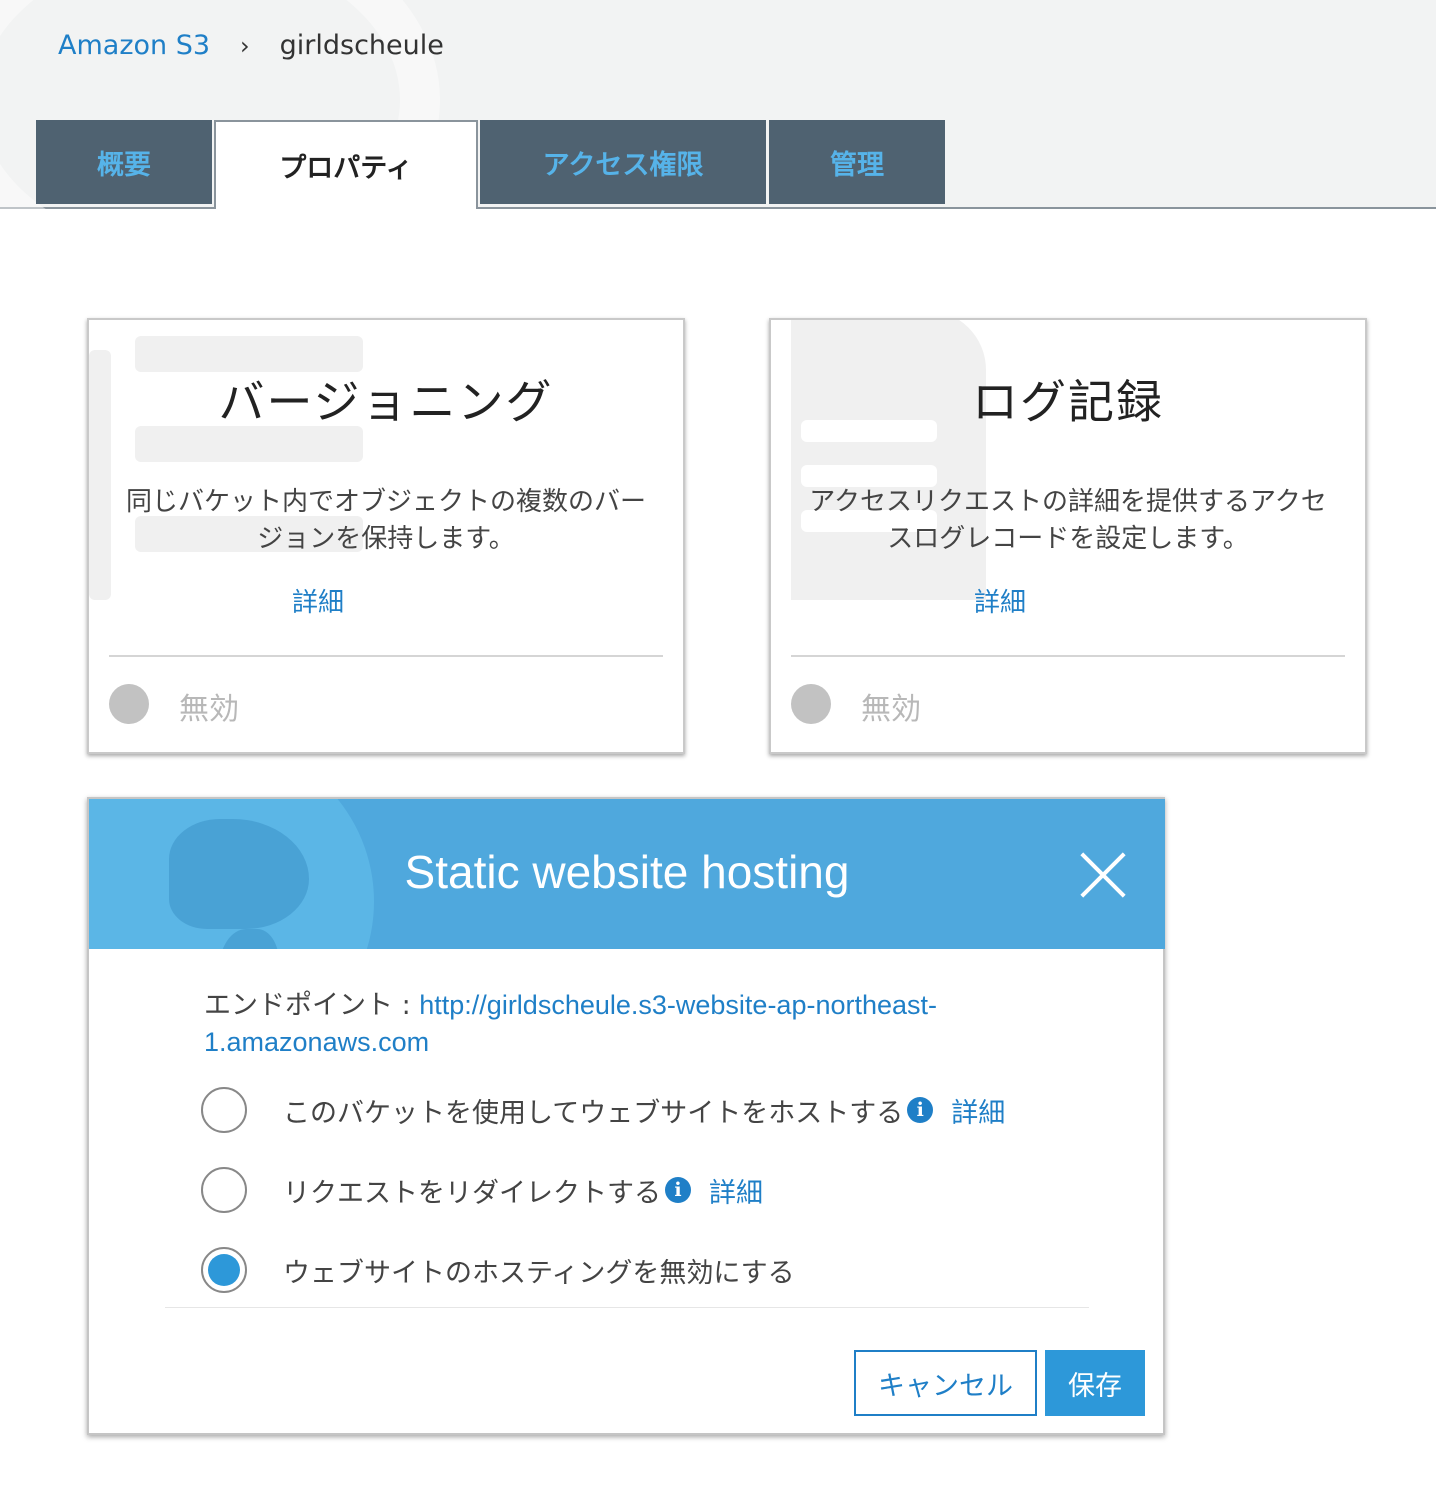 The image size is (1436, 1498). Describe the element at coordinates (385, 520) in the screenshot. I see `versioning-description: 同じバケット内でオブジェクトの複数のバージョンを保持します。` at that location.